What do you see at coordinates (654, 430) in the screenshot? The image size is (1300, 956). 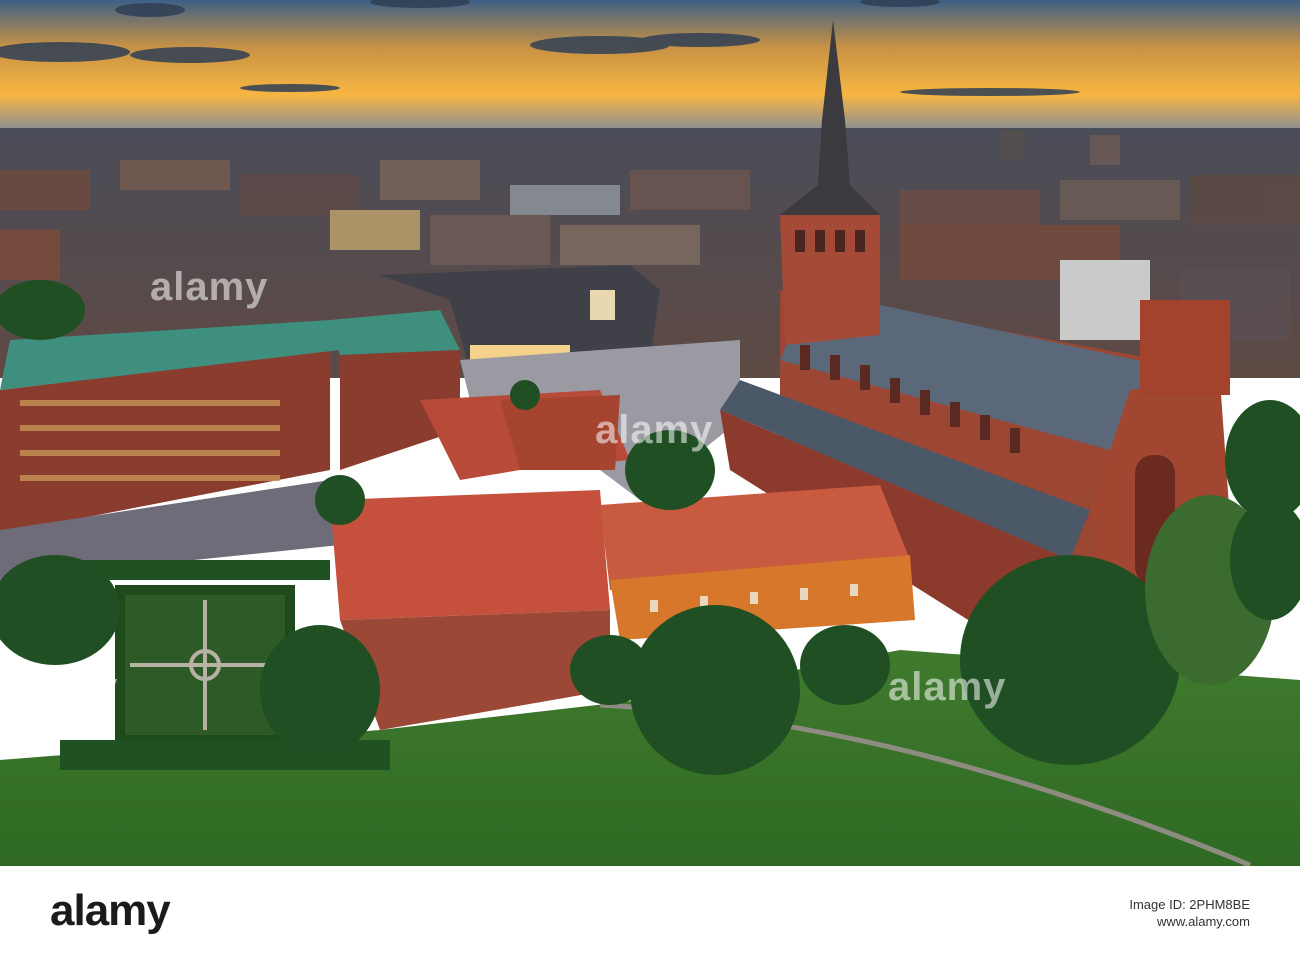 I see `watermark-middle: alamy` at bounding box center [654, 430].